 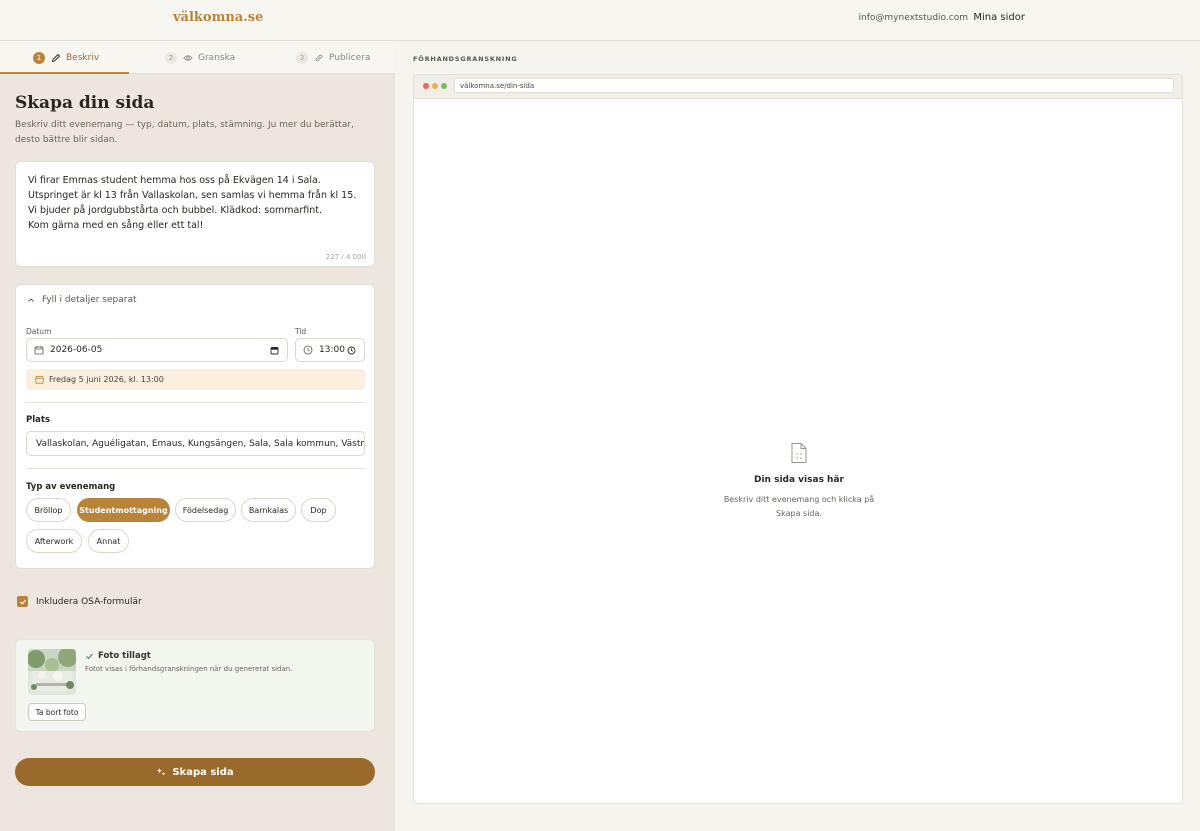 What do you see at coordinates (85, 103) in the screenshot?
I see `page-title: Skapa din sida` at bounding box center [85, 103].